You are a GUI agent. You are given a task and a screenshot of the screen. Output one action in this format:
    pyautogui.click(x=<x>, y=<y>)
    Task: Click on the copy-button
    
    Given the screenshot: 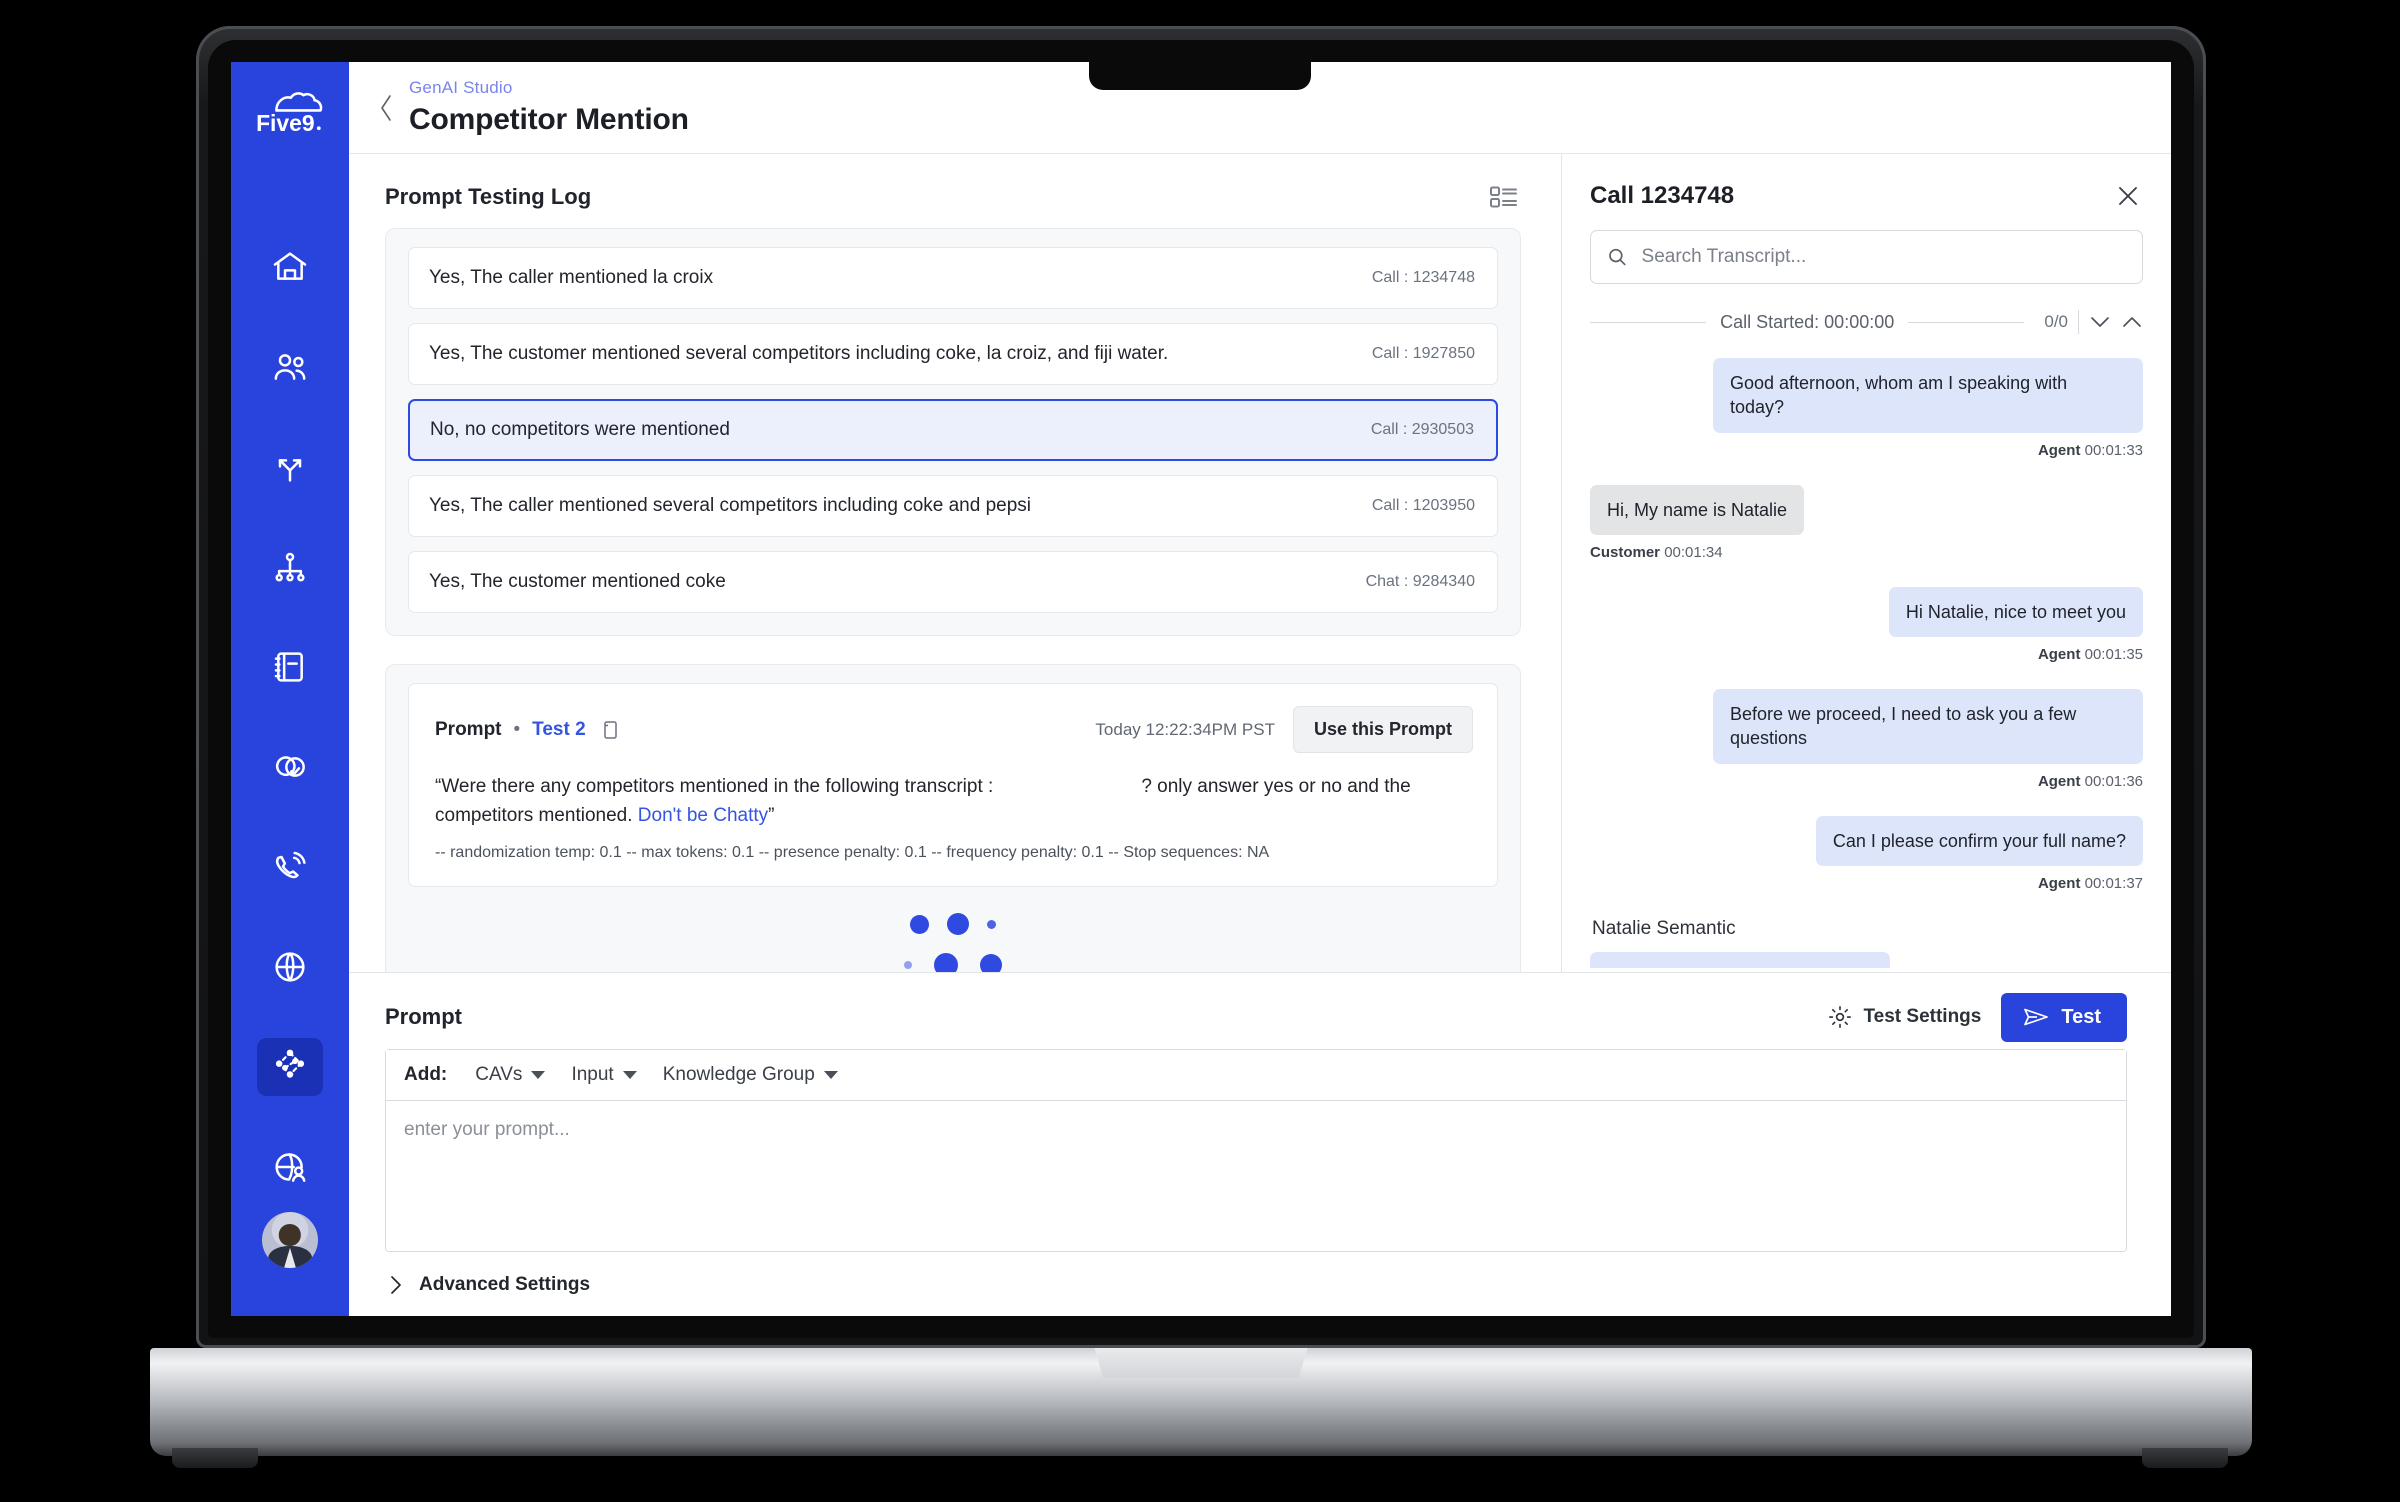 What is the action you would take?
    pyautogui.click(x=610, y=730)
    